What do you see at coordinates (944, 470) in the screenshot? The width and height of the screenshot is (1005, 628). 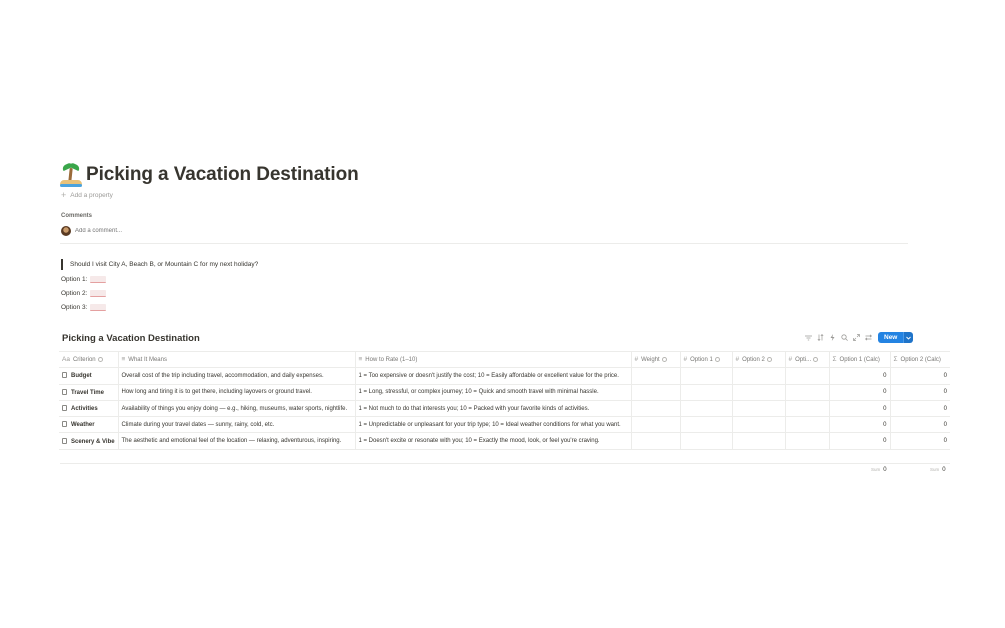 I see `sum-value: 0` at bounding box center [944, 470].